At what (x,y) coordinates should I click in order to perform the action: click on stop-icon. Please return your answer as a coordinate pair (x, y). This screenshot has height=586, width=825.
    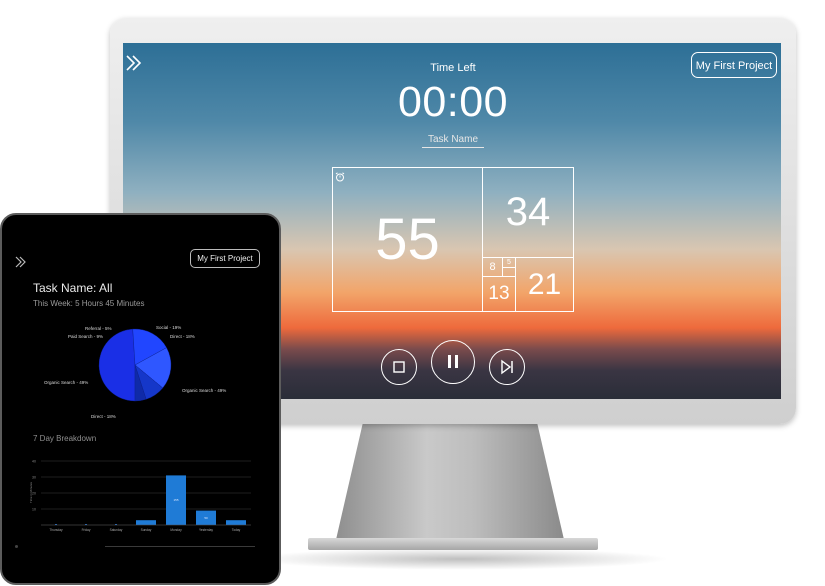
    Looking at the image, I should click on (399, 367).